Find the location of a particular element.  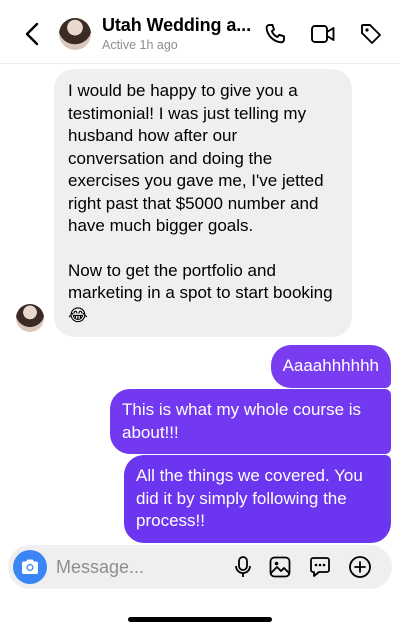

outgoing-message-bubble: This is what my whole course is about!!! is located at coordinates (250, 421).